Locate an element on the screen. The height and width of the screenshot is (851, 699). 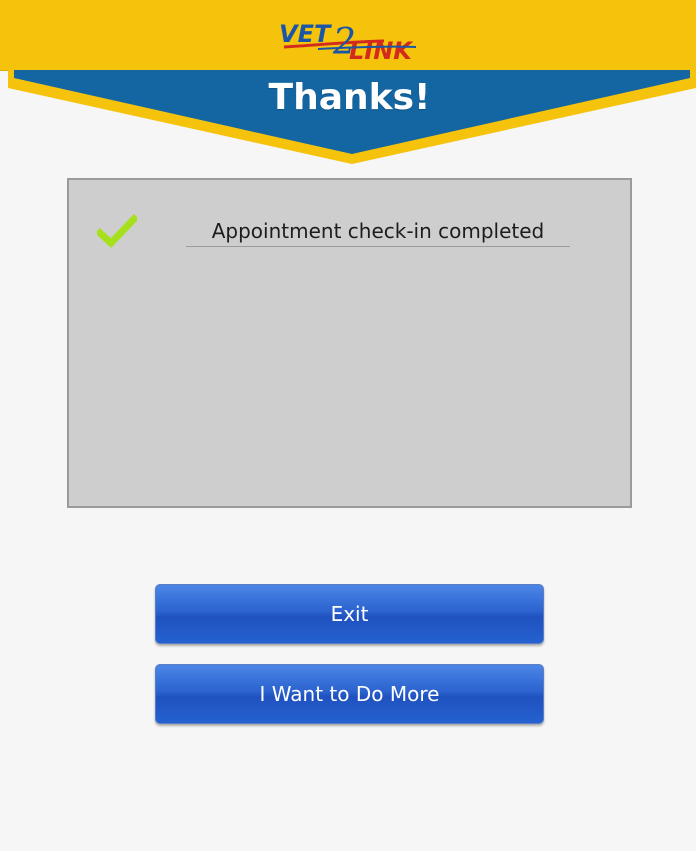
do-more-button: I Want to Do More is located at coordinates (349, 694).